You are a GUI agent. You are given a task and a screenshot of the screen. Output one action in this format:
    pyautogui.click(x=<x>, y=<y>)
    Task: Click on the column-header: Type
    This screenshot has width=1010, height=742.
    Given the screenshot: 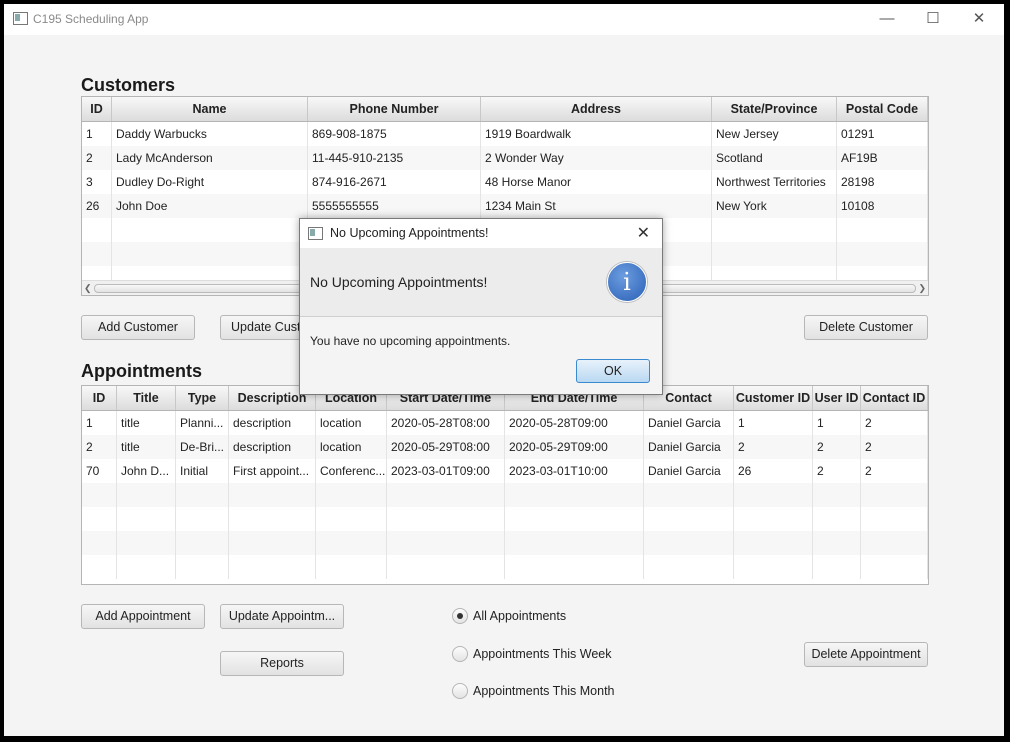 What is the action you would take?
    pyautogui.click(x=202, y=398)
    